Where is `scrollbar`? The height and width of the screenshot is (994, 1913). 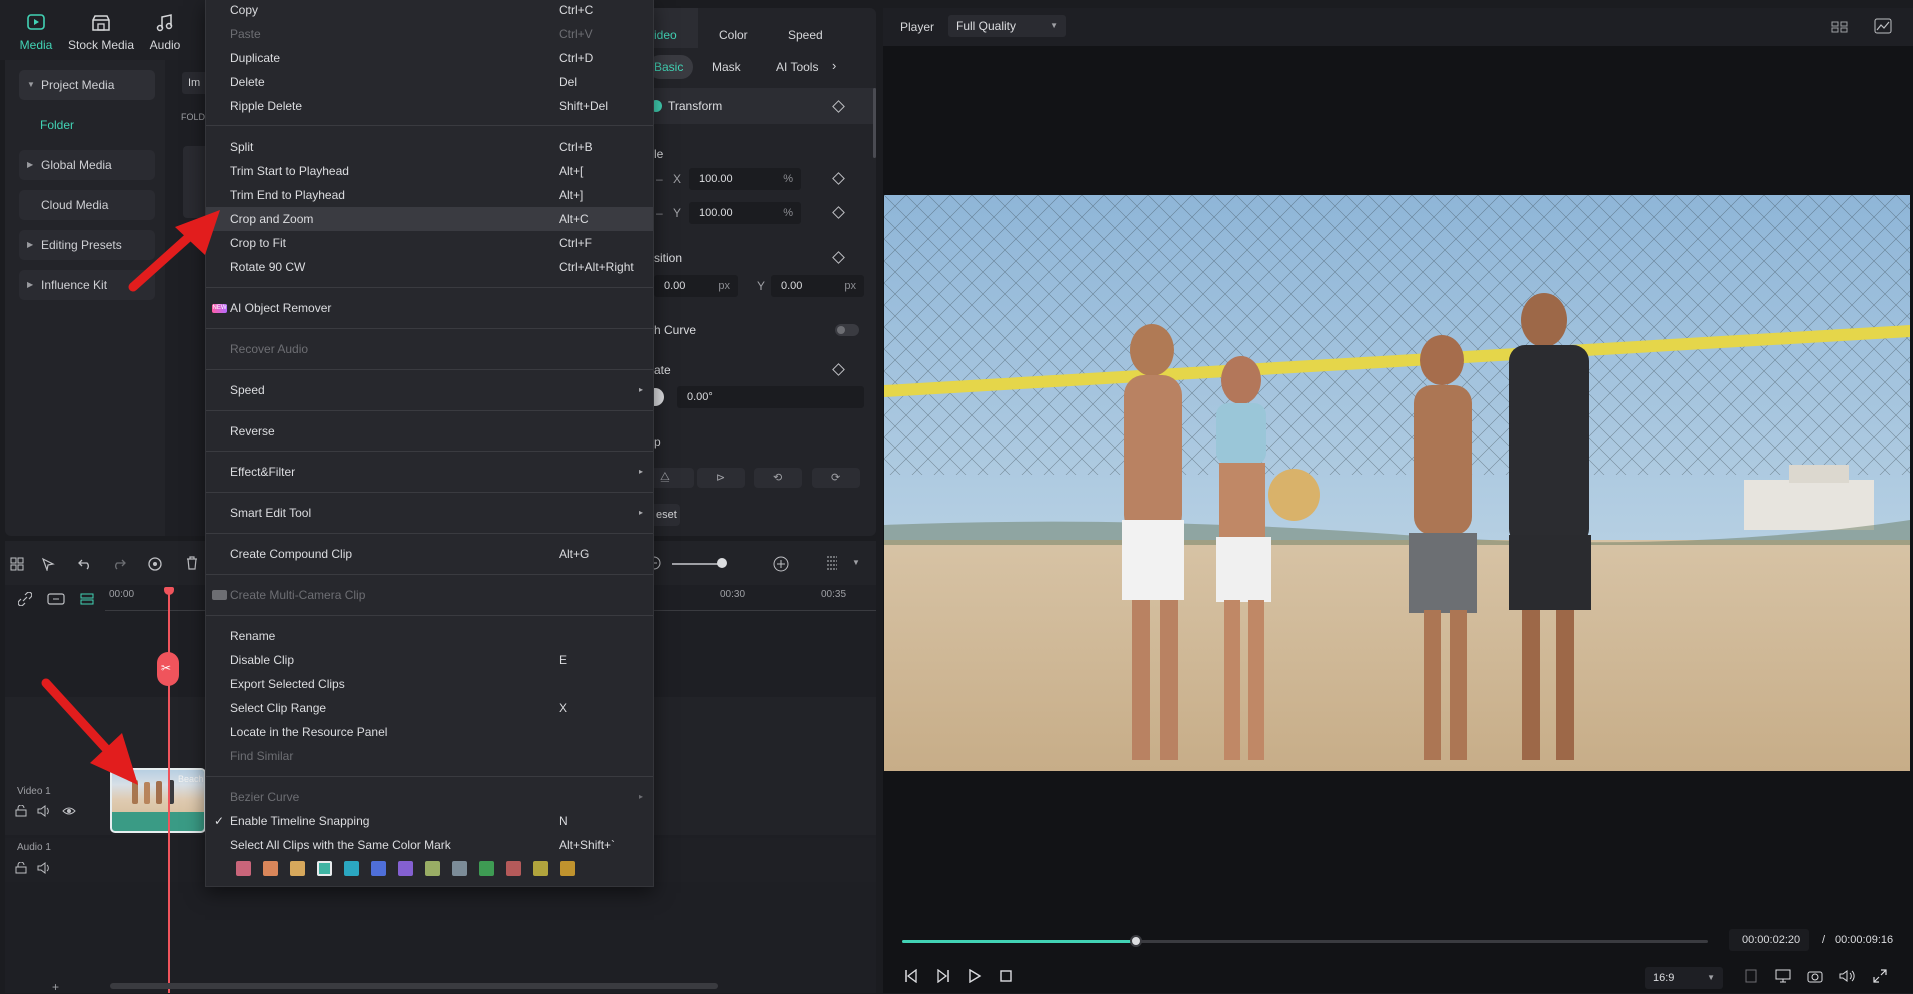 scrollbar is located at coordinates (874, 123).